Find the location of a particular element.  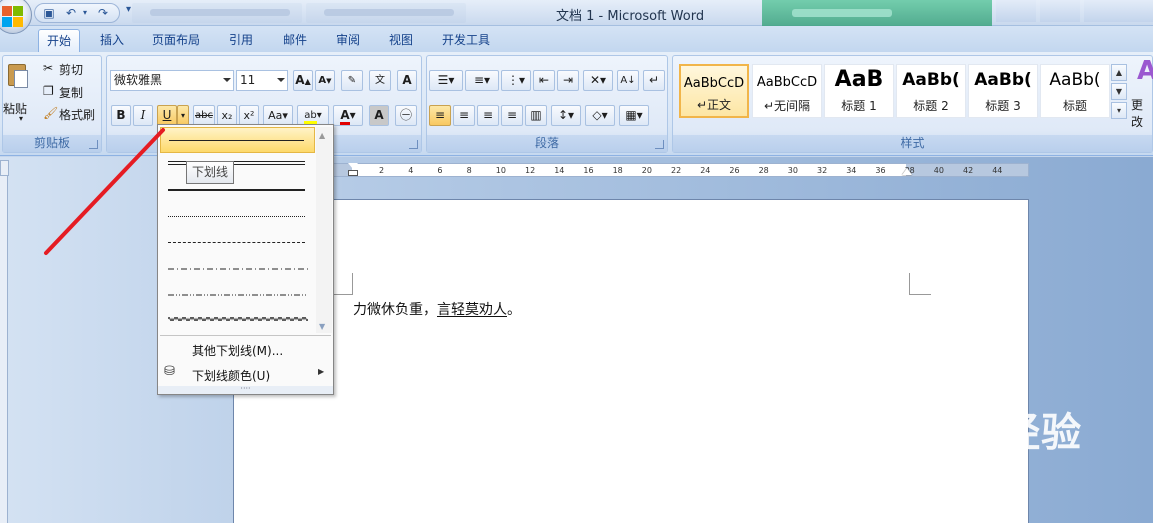

underline-style-thick is located at coordinates (237, 194).